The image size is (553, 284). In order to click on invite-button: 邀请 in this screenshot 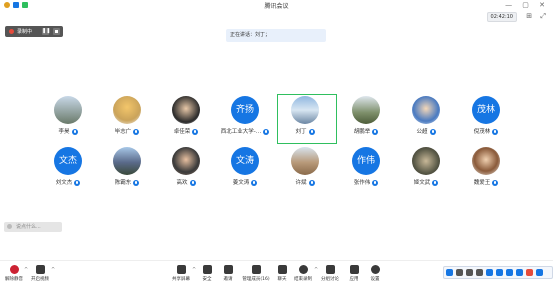, I will do `click(228, 273)`.